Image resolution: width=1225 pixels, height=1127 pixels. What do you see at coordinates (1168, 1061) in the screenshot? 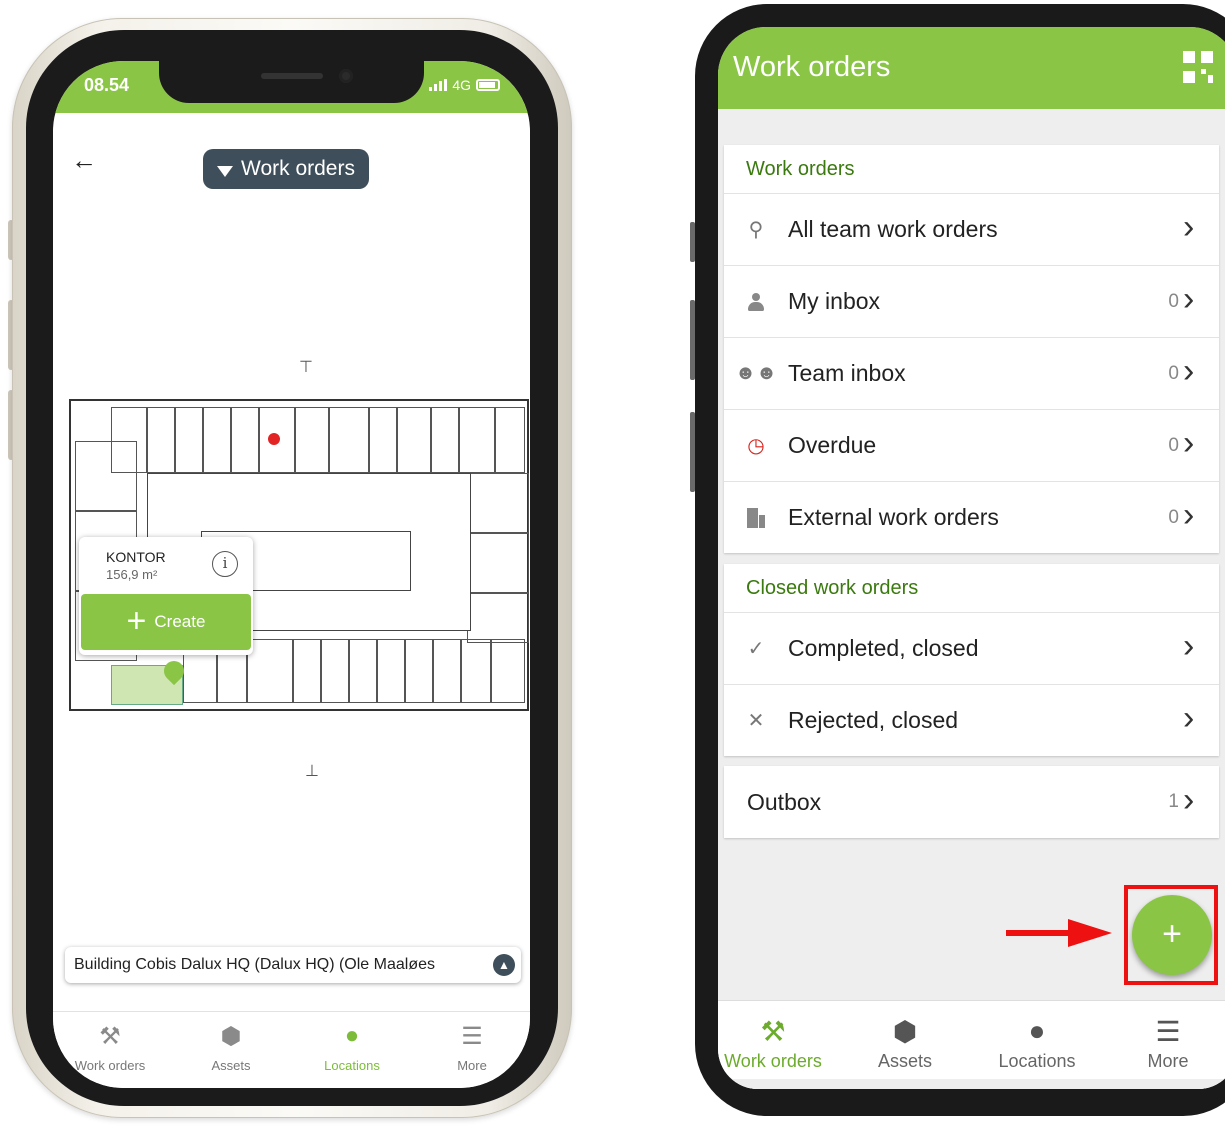
I see `tab-label: More` at bounding box center [1168, 1061].